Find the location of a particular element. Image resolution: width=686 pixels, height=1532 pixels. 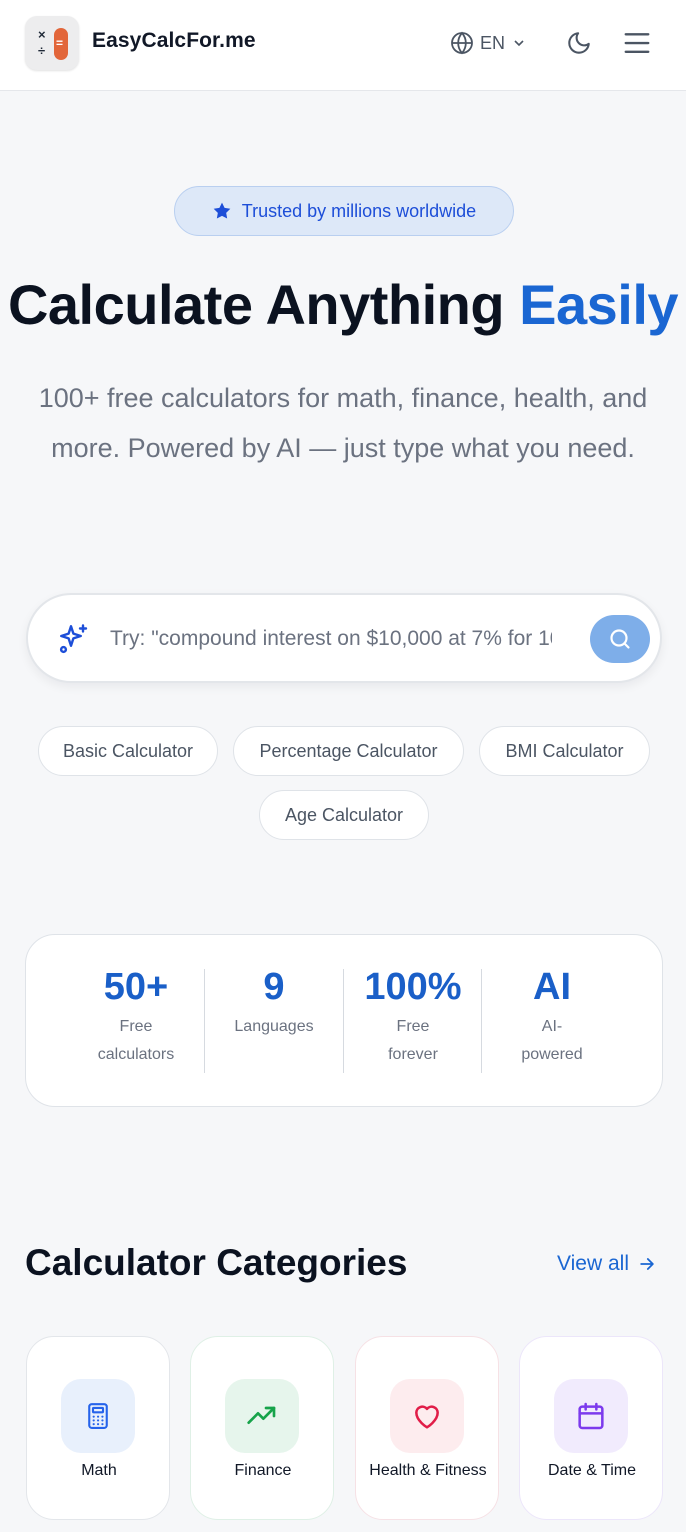

stat-label: powered is located at coordinates (552, 1054).